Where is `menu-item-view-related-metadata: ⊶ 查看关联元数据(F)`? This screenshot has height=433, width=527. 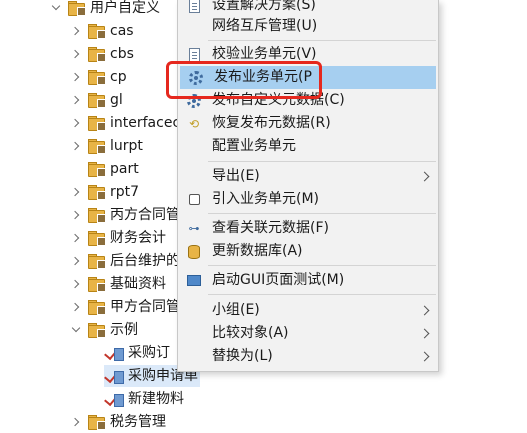
menu-item-view-related-metadata: ⊶ 查看关联元数据(F) is located at coordinates (308, 228).